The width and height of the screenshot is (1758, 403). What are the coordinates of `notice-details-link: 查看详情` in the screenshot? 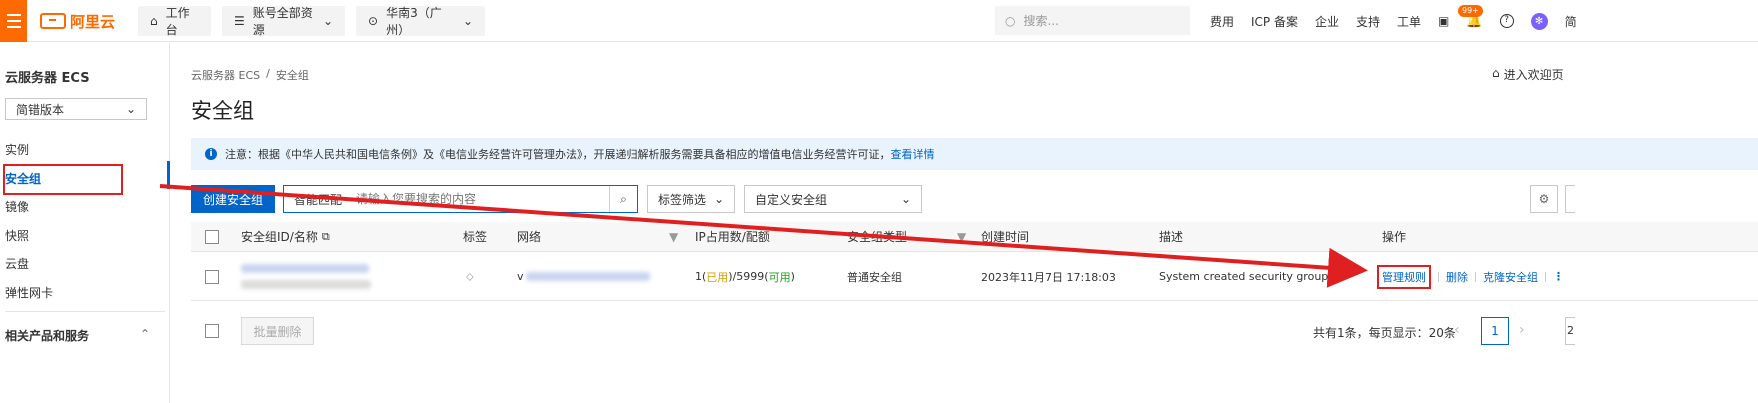 It's located at (913, 154).